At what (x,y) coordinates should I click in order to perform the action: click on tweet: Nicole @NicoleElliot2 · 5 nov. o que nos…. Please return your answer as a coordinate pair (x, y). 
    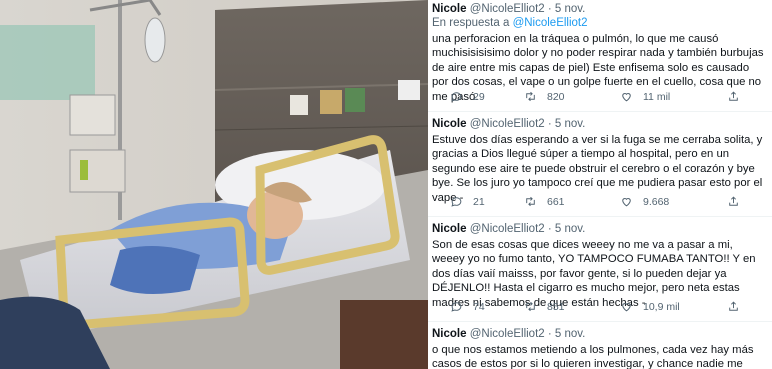
    Looking at the image, I should click on (600, 348).